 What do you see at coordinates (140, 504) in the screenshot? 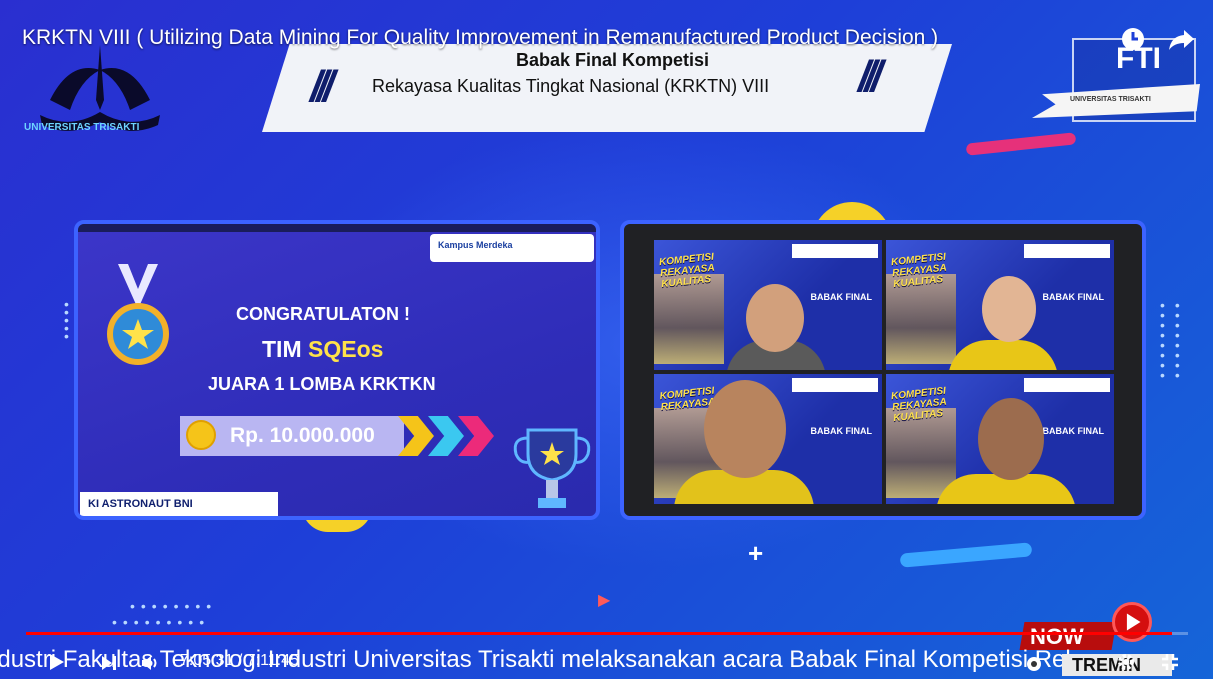
I see `sponsor-text-bottom: KI ASTRONAUT BNI` at bounding box center [140, 504].